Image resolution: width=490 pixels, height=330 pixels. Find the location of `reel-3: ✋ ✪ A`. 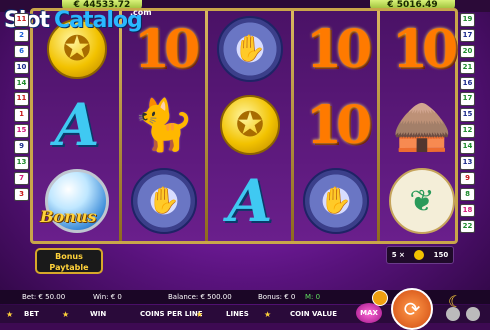

reel-3: ✋ ✪ A is located at coordinates (250, 126).